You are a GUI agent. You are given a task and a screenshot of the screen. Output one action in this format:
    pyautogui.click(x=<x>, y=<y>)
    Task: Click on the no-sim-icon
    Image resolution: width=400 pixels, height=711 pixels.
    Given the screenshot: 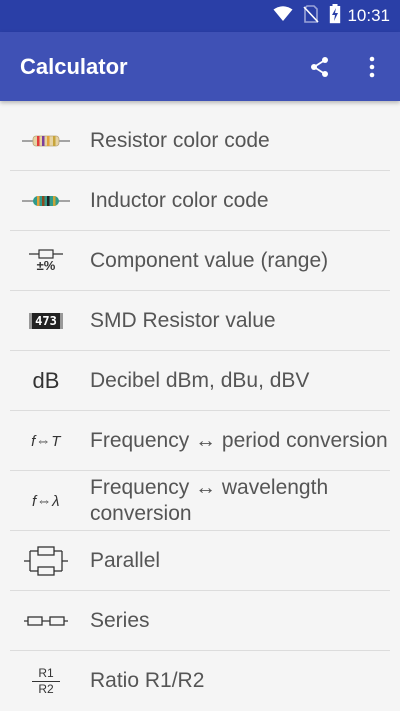 What is the action you would take?
    pyautogui.click(x=311, y=16)
    